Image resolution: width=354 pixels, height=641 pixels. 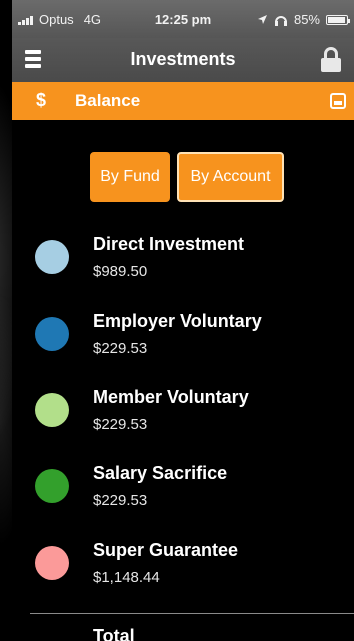 What do you see at coordinates (171, 397) in the screenshot?
I see `fund-name: Member Voluntary` at bounding box center [171, 397].